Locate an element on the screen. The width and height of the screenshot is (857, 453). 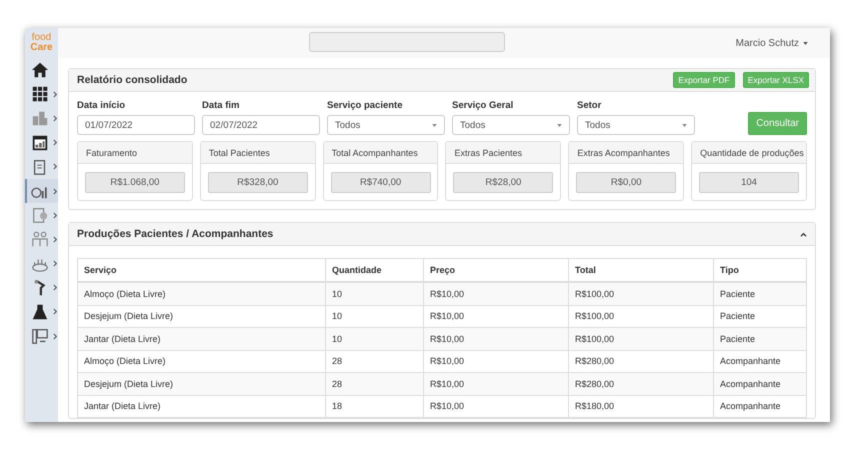
table-cell: 28 is located at coordinates (375, 383).